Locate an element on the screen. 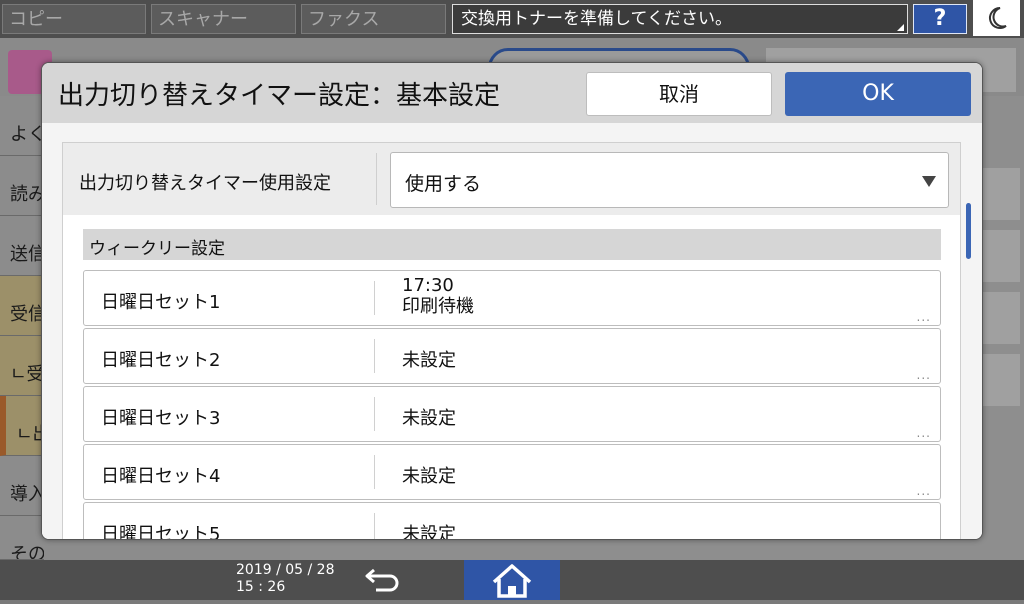 This screenshot has height=604, width=1024. dialog-title: 出力切り替えタイマー設定：基本設定 is located at coordinates (279, 96).